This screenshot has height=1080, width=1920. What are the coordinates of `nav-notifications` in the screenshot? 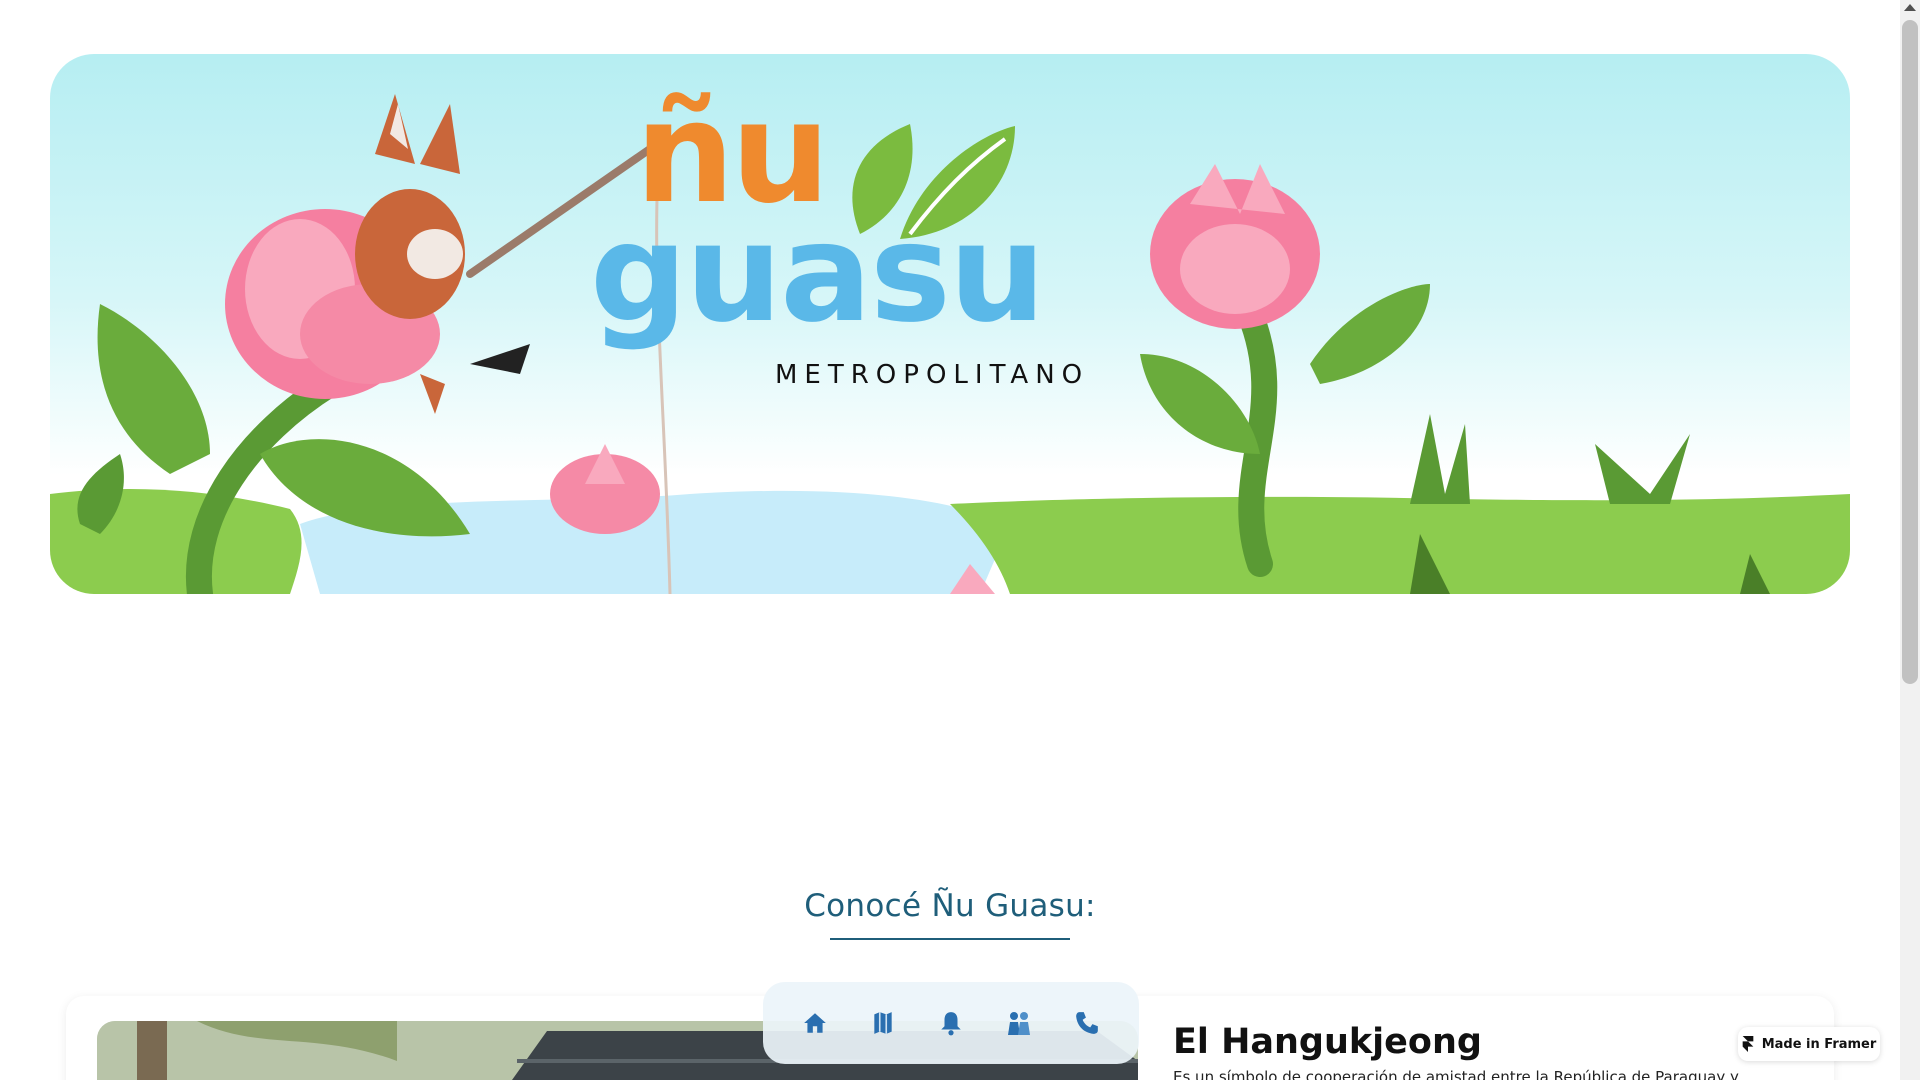 It's located at (951, 1023).